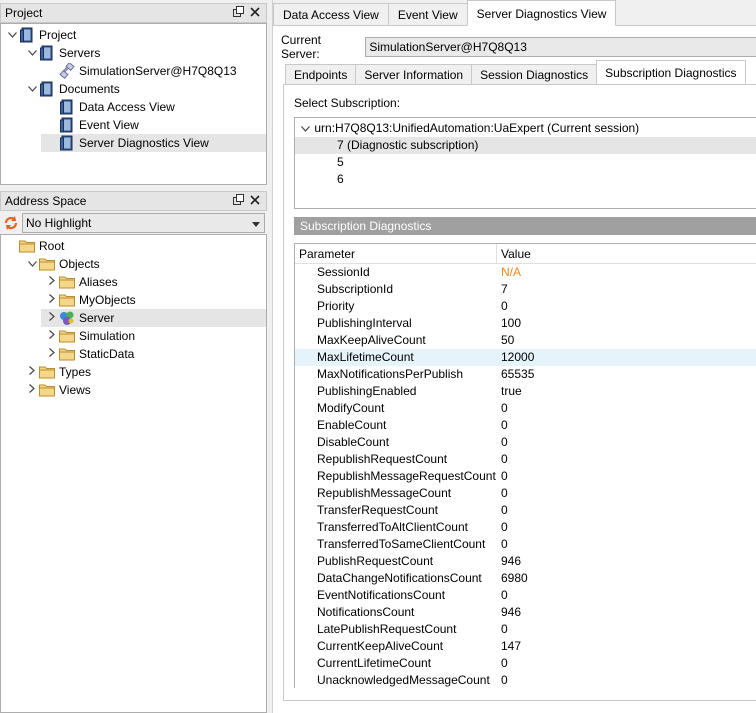 The height and width of the screenshot is (713, 756). What do you see at coordinates (109, 125) in the screenshot?
I see `tree-item-label: Event View` at bounding box center [109, 125].